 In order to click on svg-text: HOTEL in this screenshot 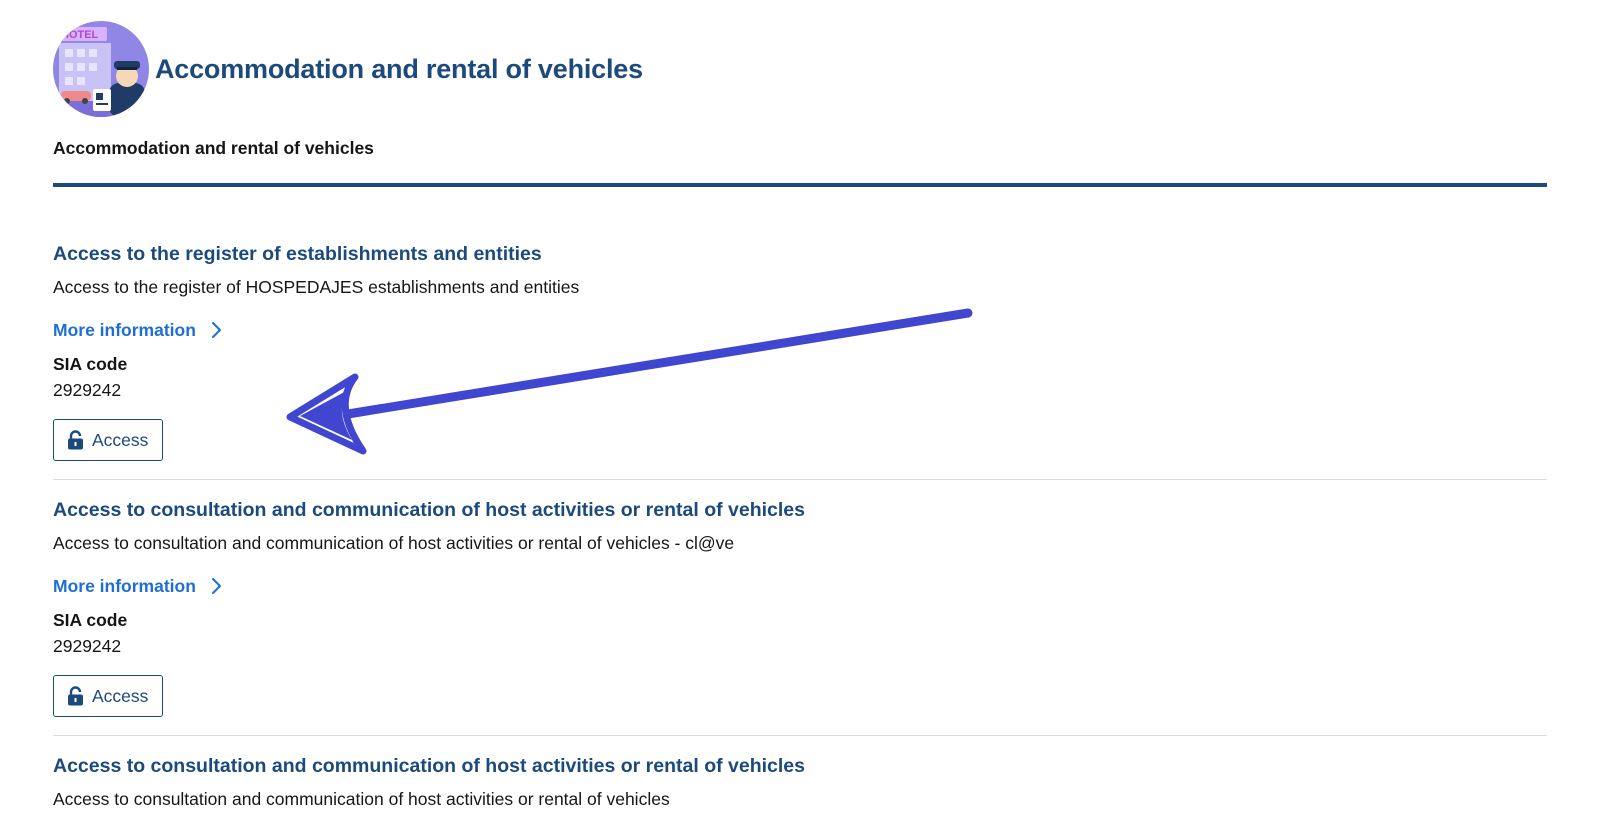, I will do `click(80, 35)`.